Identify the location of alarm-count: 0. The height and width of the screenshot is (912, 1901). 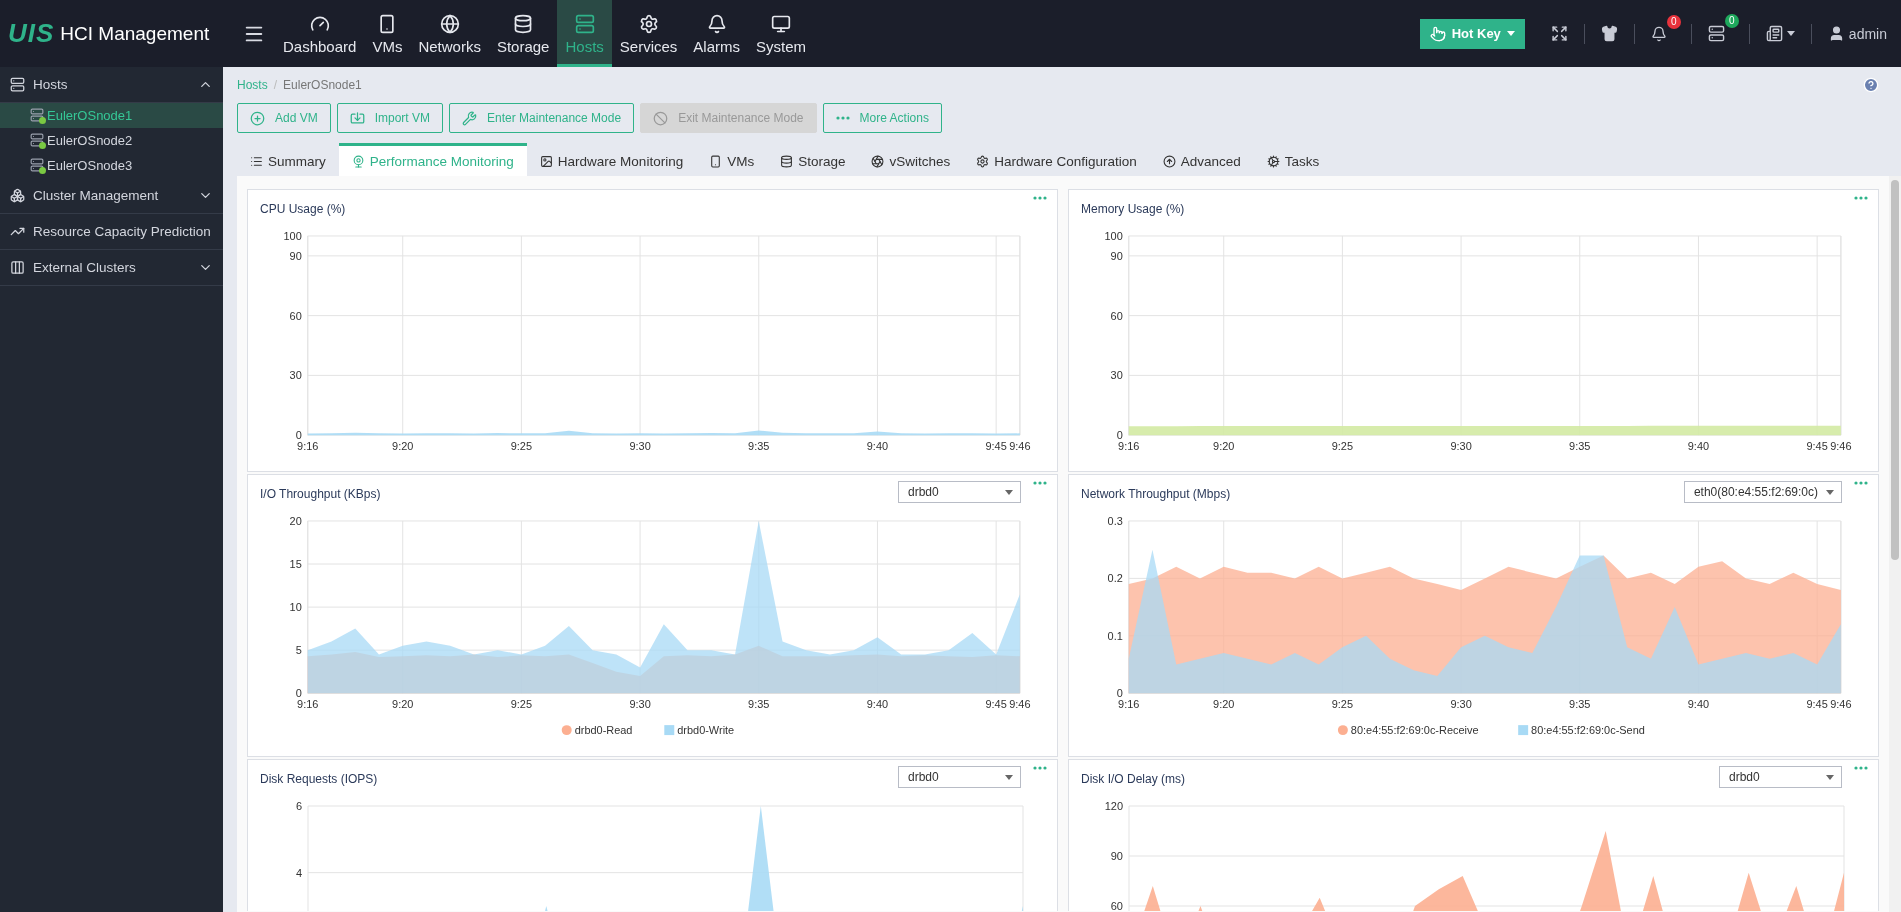
(1673, 21).